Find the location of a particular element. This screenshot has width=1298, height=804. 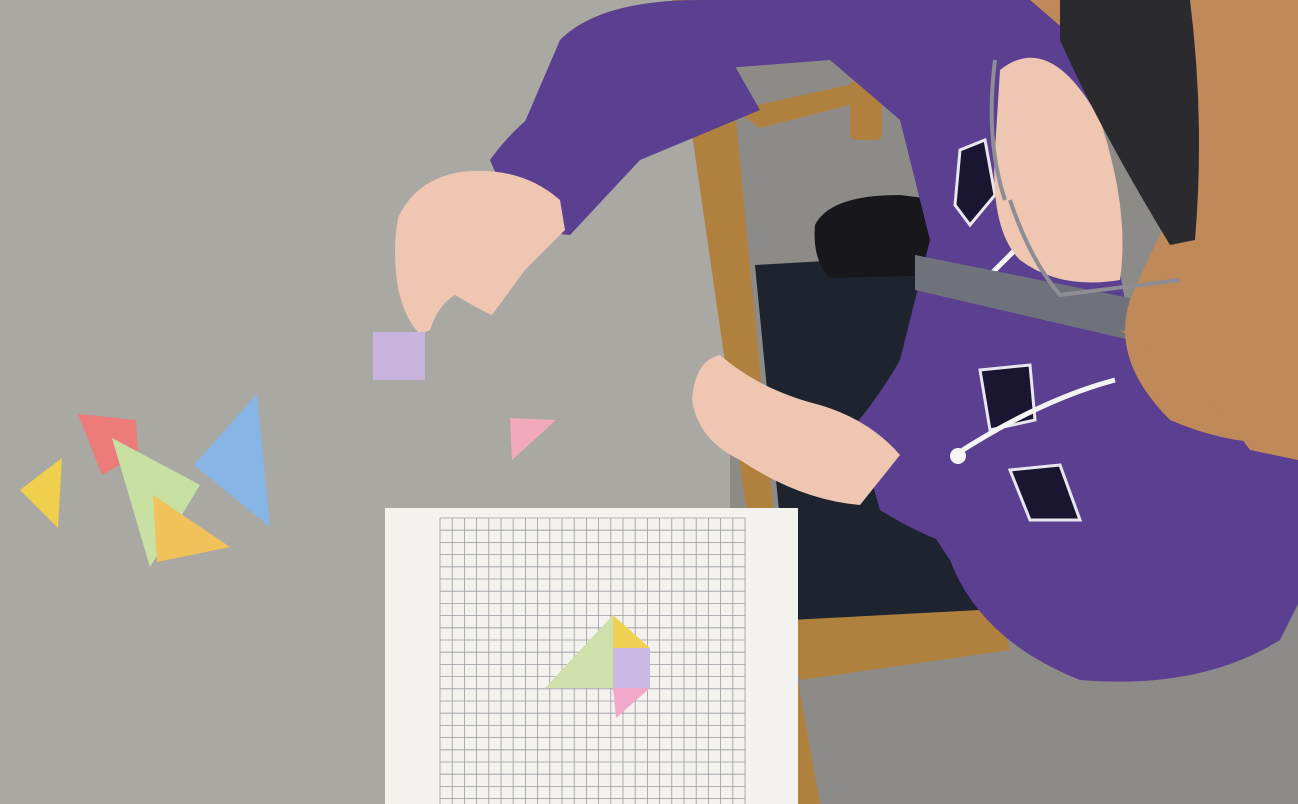

lavender-square is located at coordinates (399, 356).